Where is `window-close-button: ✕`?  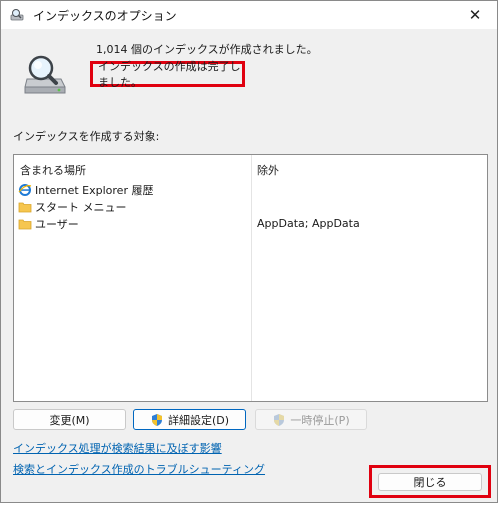 window-close-button: ✕ is located at coordinates (475, 15).